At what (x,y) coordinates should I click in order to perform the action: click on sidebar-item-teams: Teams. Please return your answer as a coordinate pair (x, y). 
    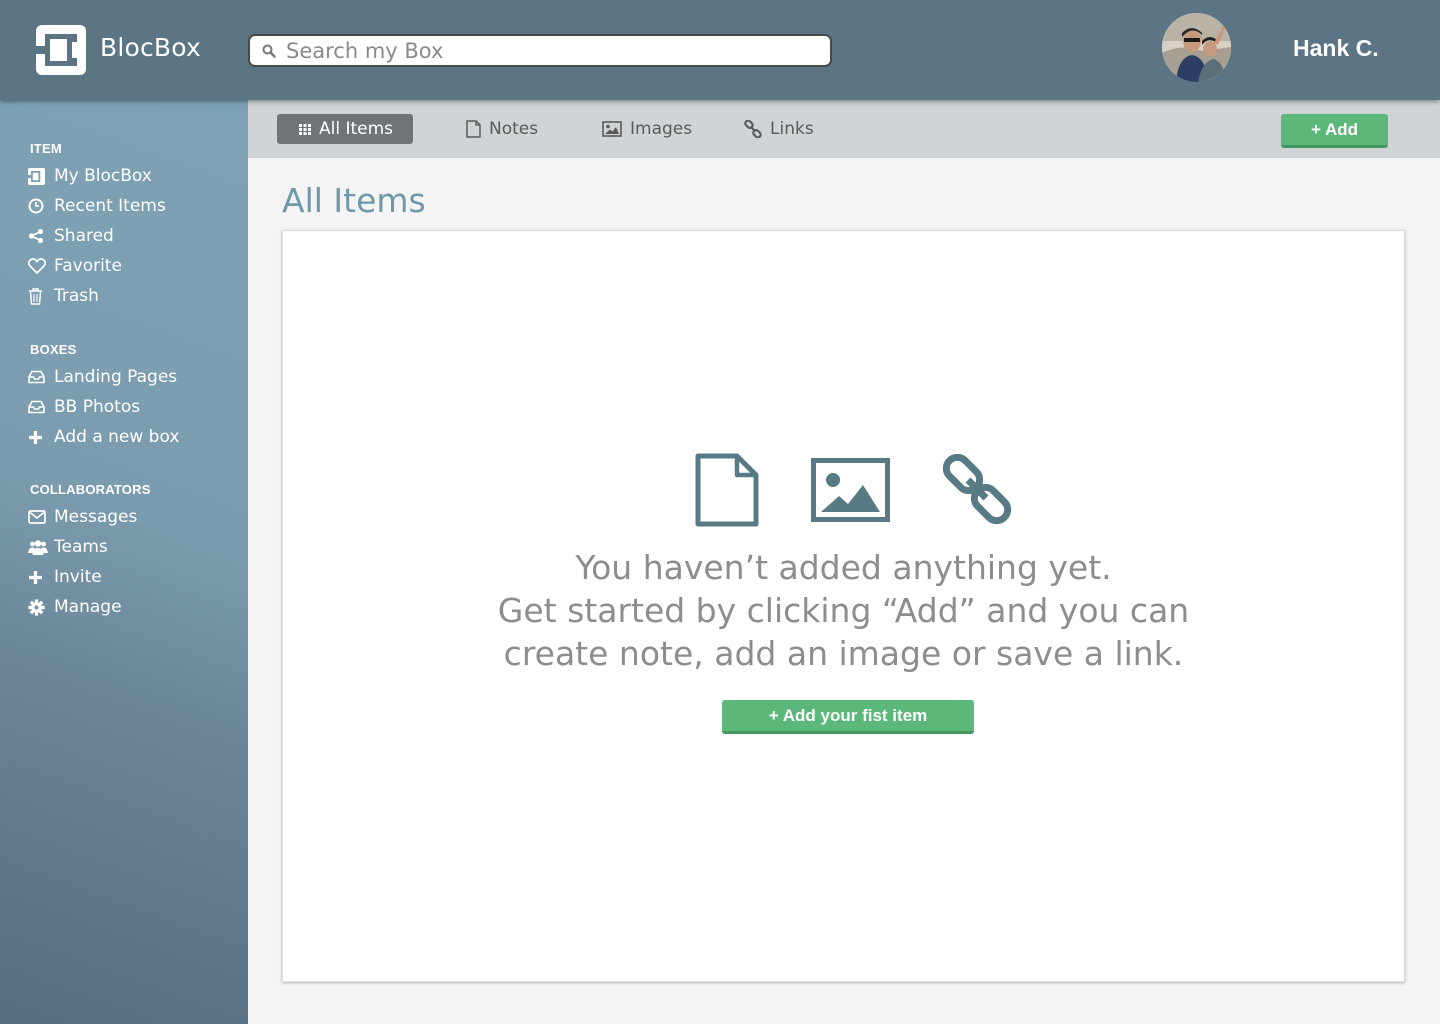
    Looking at the image, I should click on (68, 547).